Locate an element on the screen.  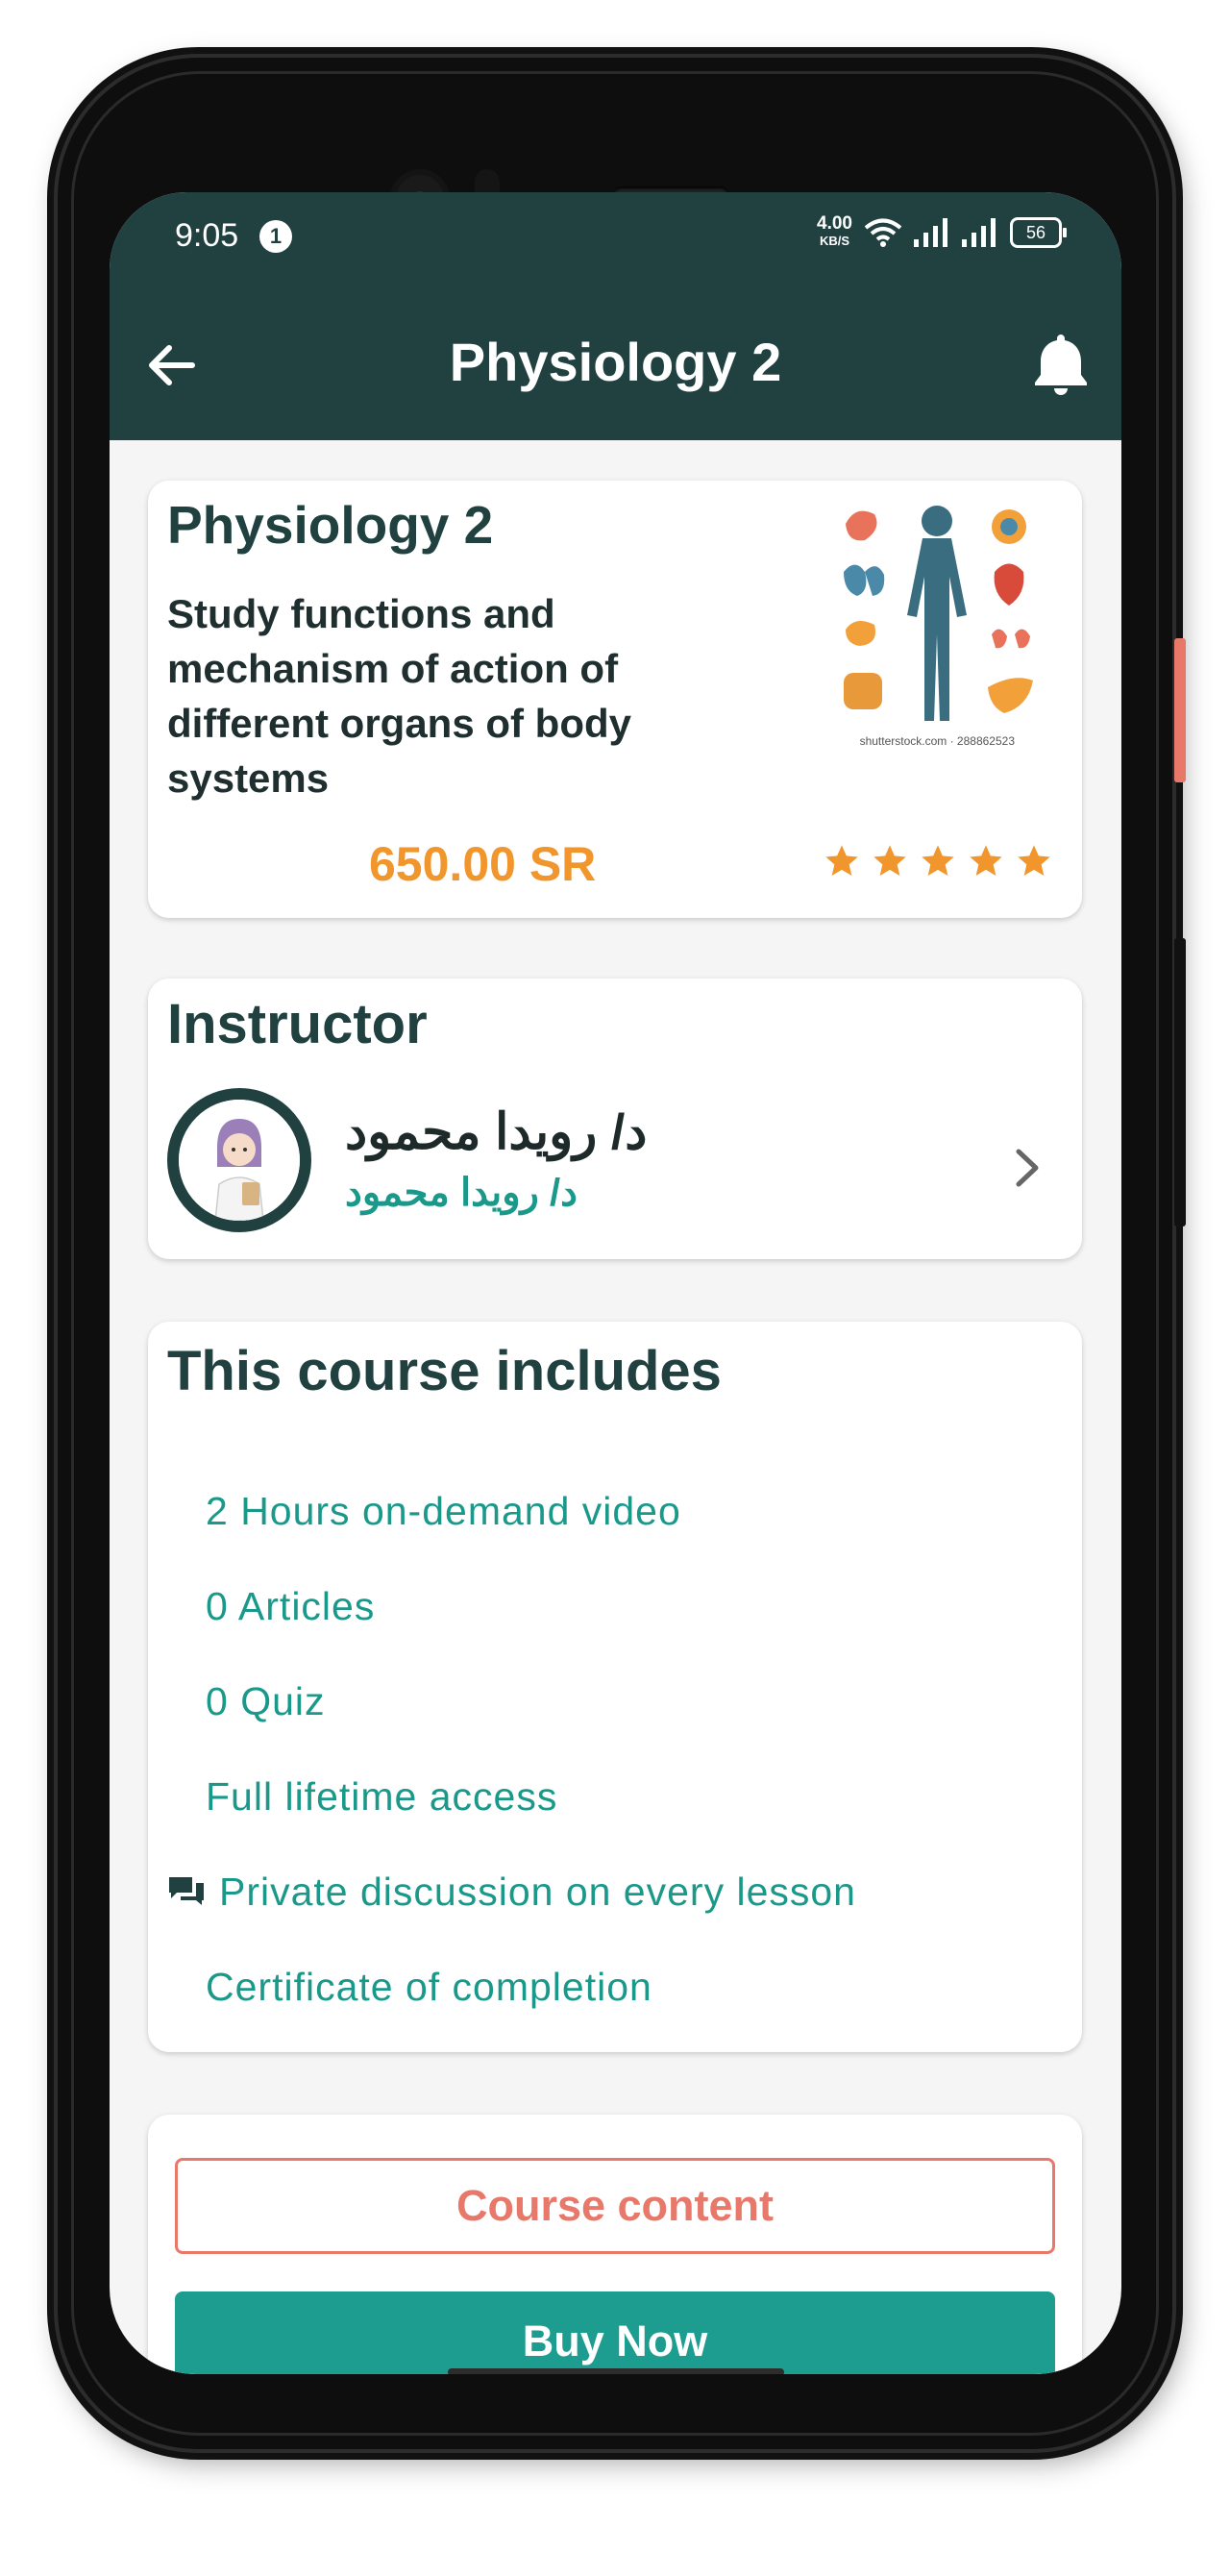
volume-button is located at coordinates (1180, 1082).